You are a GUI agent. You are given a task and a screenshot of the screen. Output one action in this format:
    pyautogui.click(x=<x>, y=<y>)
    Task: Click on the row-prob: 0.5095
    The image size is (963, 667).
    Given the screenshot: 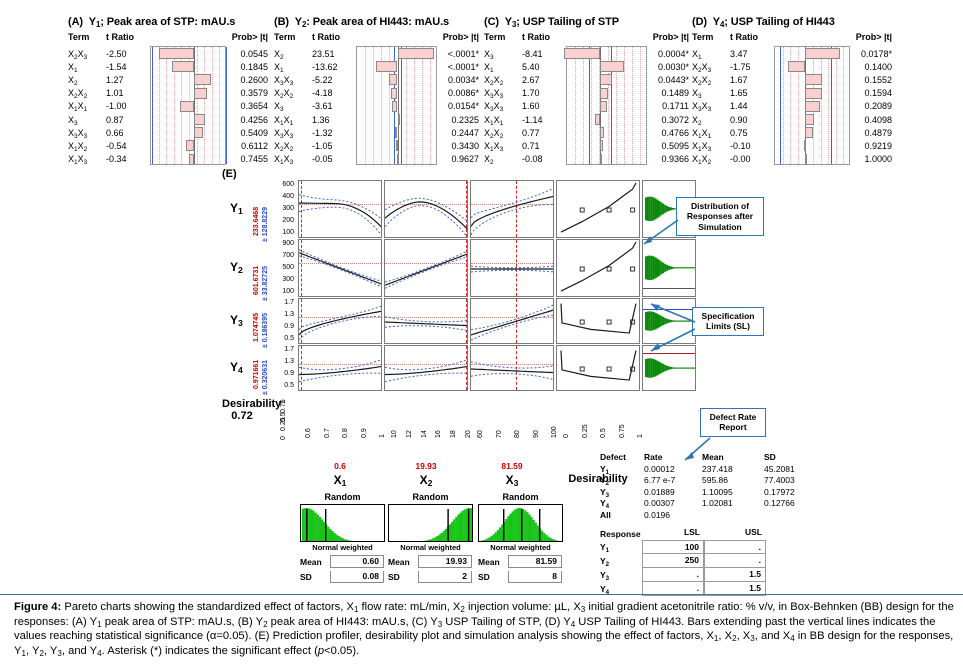 What is the action you would take?
    pyautogui.click(x=675, y=145)
    